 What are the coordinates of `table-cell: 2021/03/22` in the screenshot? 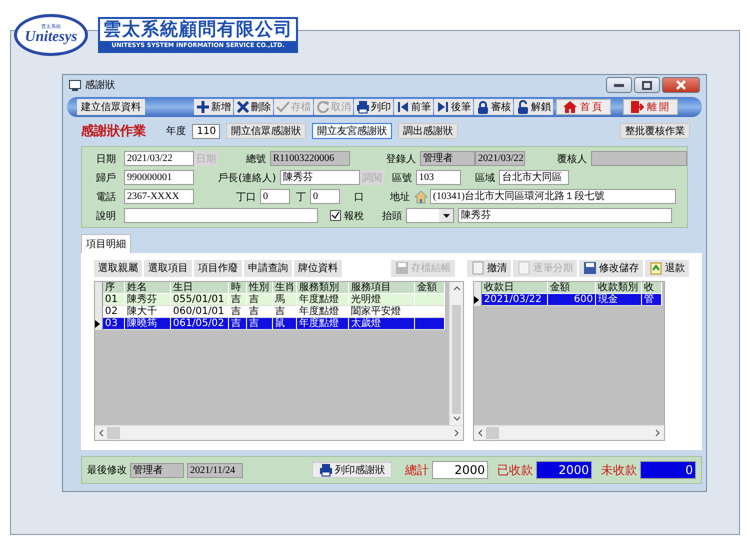 It's located at (515, 300).